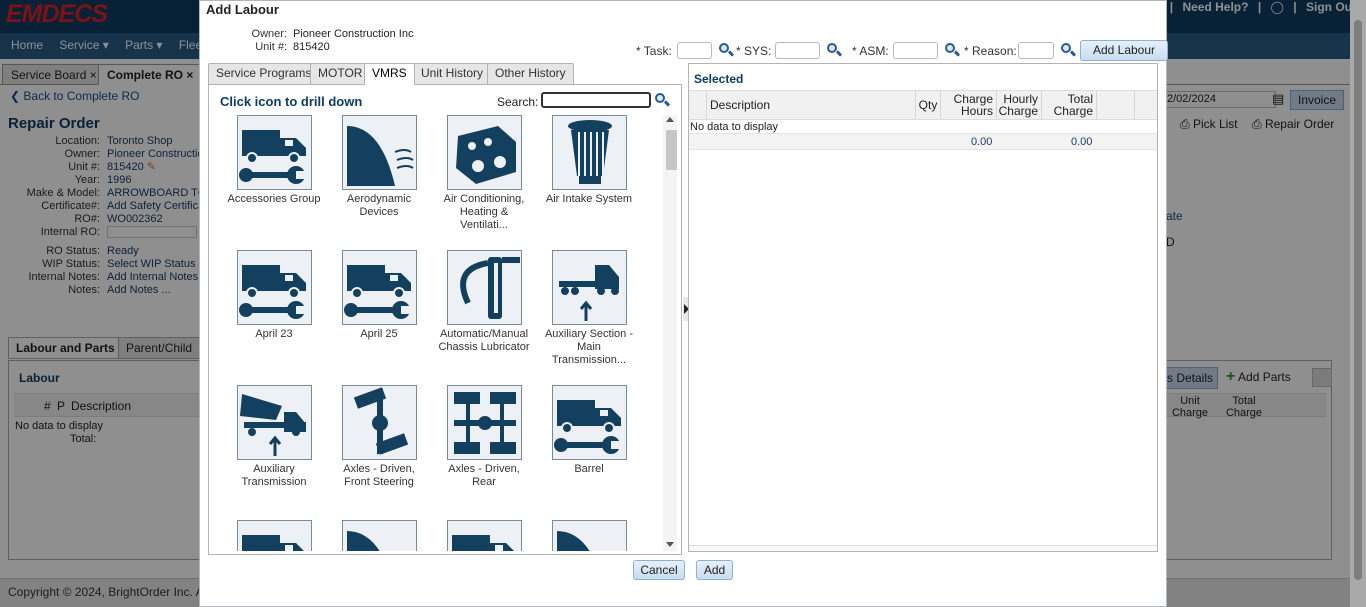 This screenshot has height=607, width=1366. Describe the element at coordinates (982, 142) in the screenshot. I see `total-hours: 0.00` at that location.